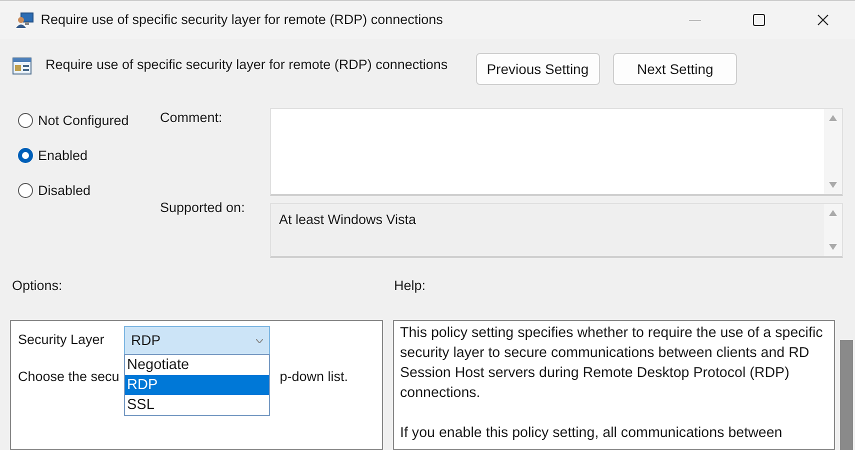  Describe the element at coordinates (247, 65) in the screenshot. I see `setting-title: Require use of specific security layer for remote (RDP) connections` at that location.